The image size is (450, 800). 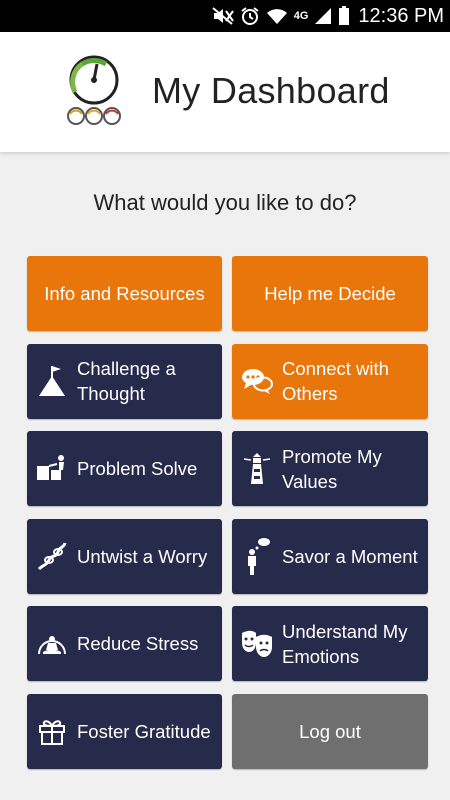 I want to click on twisted-rope-icon, so click(x=52, y=556).